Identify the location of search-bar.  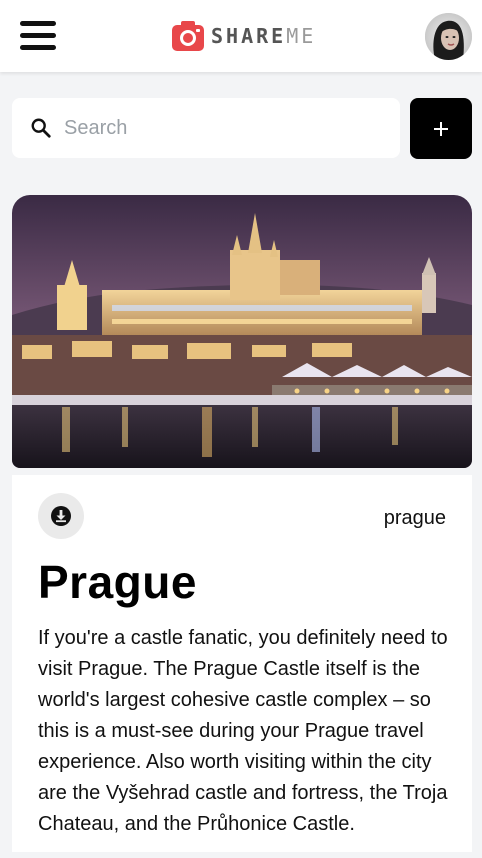
(206, 128).